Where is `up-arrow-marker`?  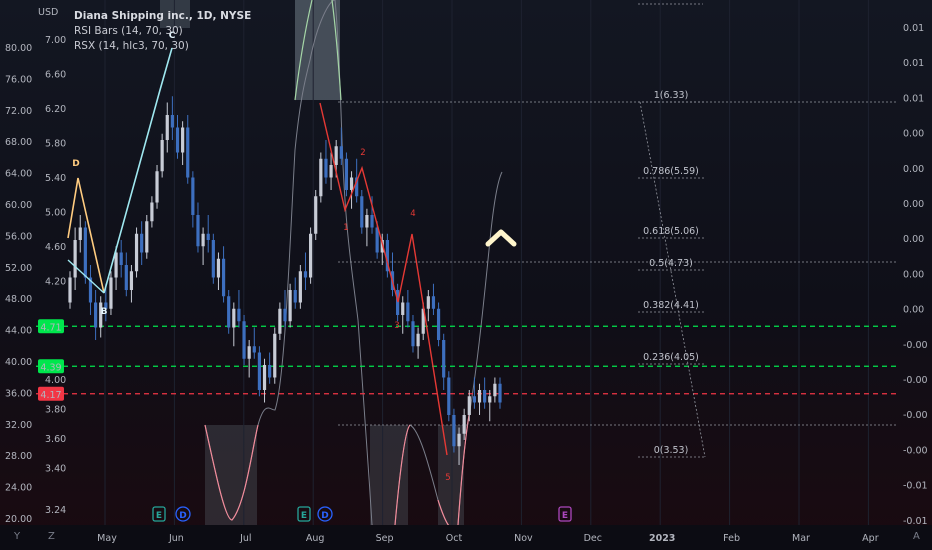 up-arrow-marker is located at coordinates (501, 238).